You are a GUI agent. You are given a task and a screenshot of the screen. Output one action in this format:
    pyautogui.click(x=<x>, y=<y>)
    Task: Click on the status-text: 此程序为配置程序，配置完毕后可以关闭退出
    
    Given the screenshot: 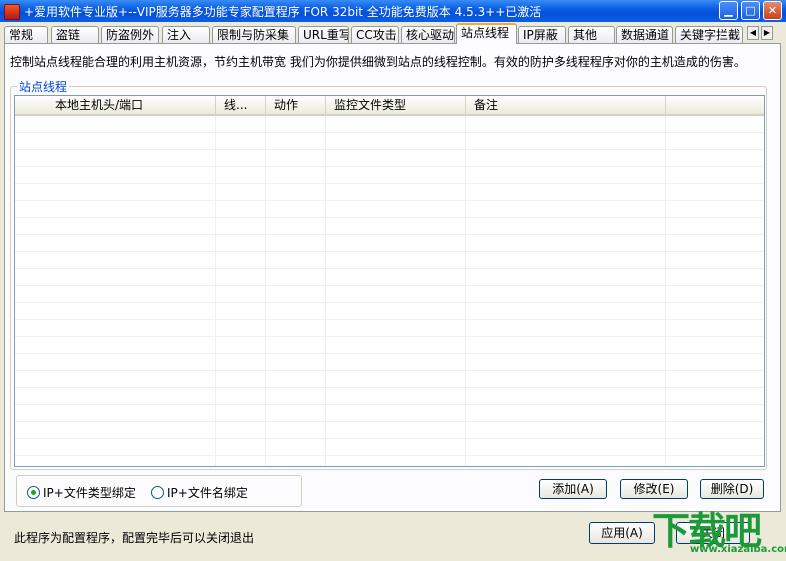 What is the action you would take?
    pyautogui.click(x=134, y=538)
    